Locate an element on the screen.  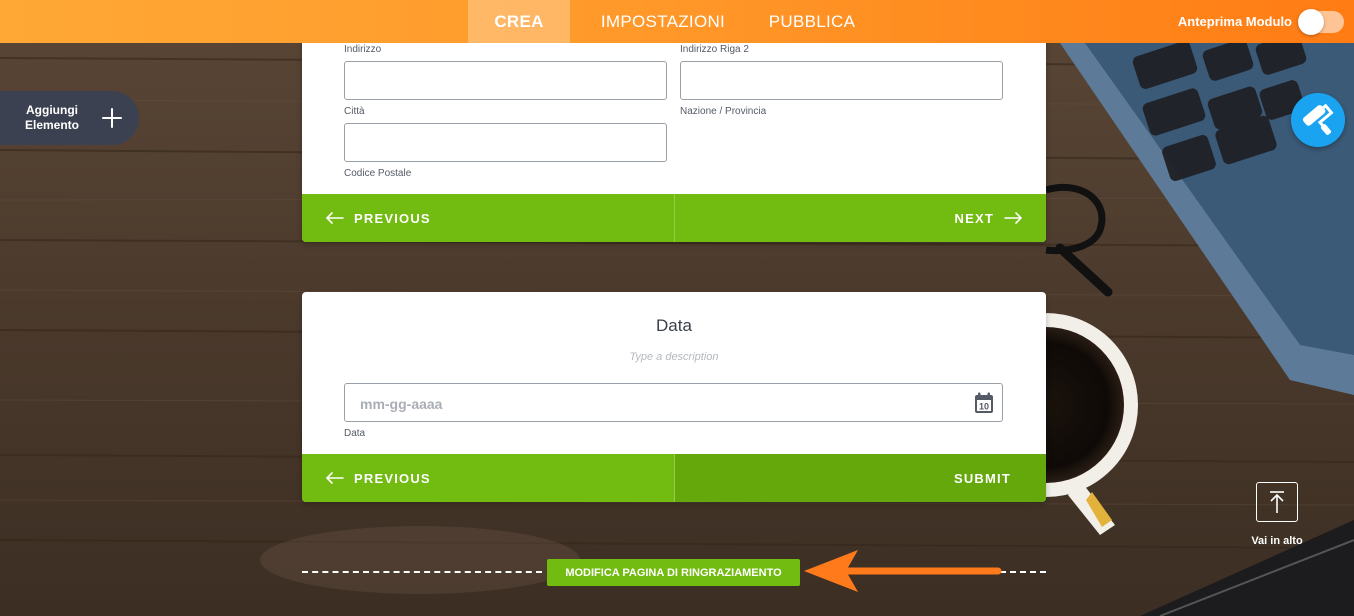
next-button-label: NEXT is located at coordinates (974, 218).